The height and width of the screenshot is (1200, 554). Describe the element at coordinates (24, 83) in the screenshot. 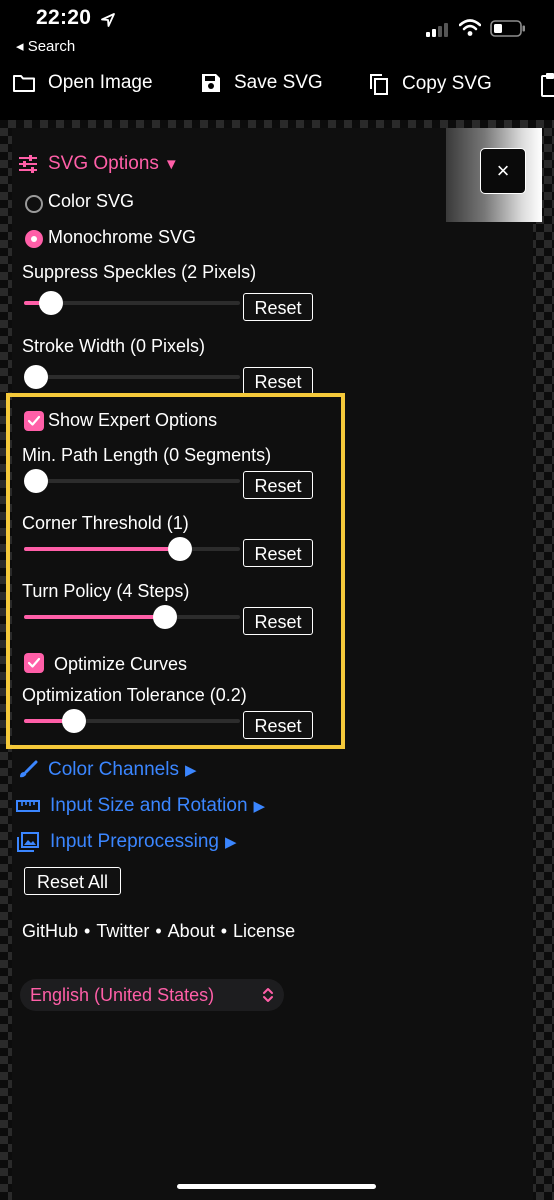

I see `folder-icon` at that location.